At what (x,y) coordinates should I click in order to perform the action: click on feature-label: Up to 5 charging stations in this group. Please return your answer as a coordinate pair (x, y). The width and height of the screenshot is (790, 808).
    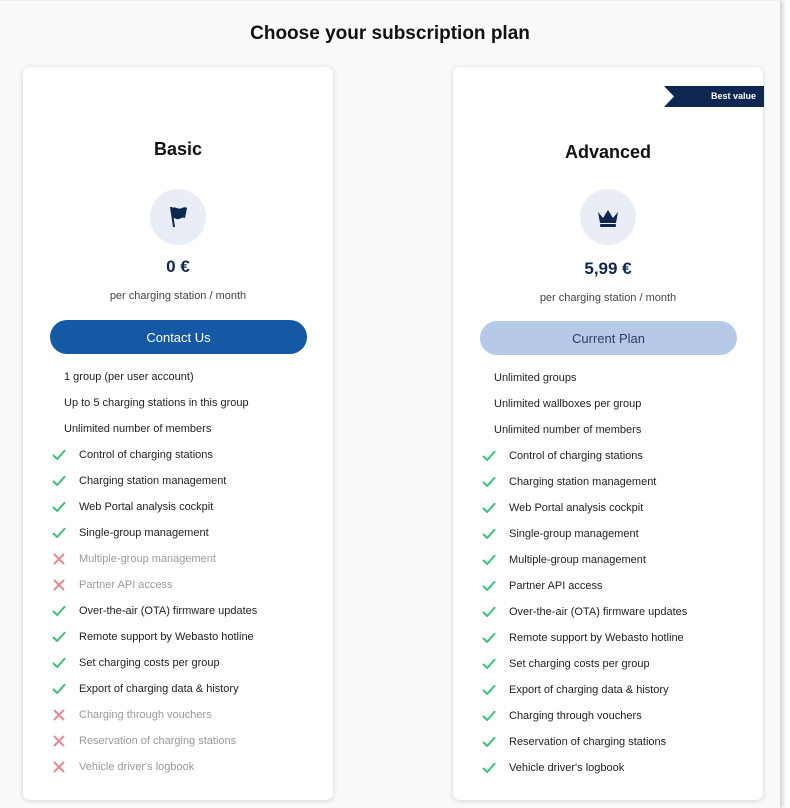
    Looking at the image, I should click on (156, 403).